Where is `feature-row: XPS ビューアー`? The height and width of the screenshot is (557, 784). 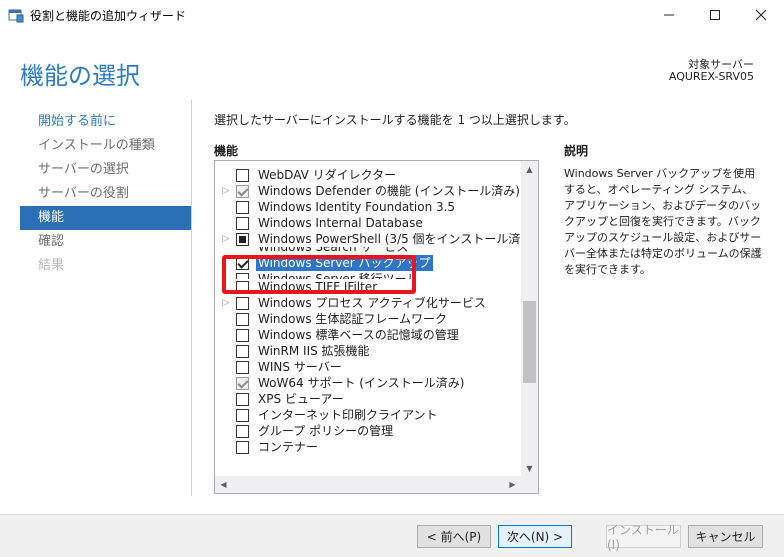
feature-row: XPS ビューアー is located at coordinates (367, 399).